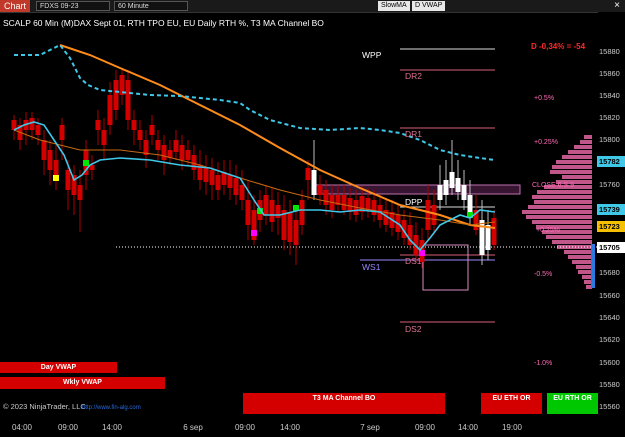 The image size is (625, 437). I want to click on daily-change: D -0,34% = -54, so click(558, 46).